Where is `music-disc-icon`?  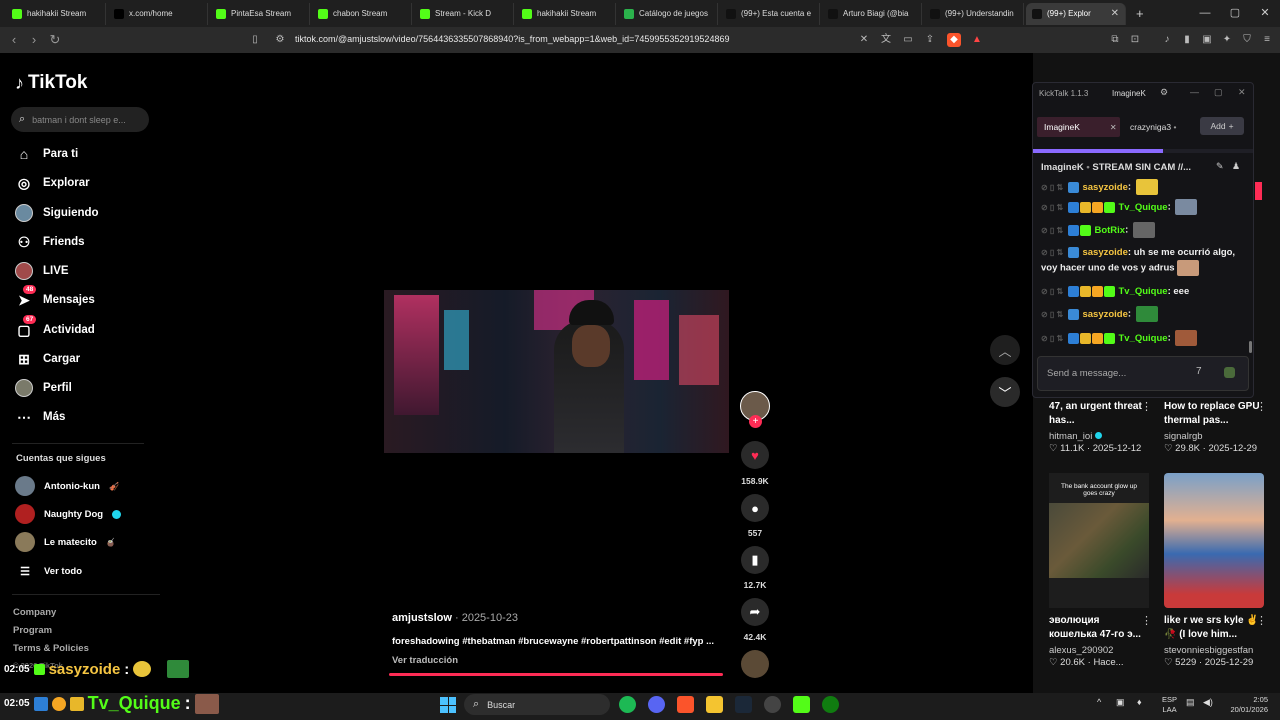
music-disc-icon is located at coordinates (755, 664).